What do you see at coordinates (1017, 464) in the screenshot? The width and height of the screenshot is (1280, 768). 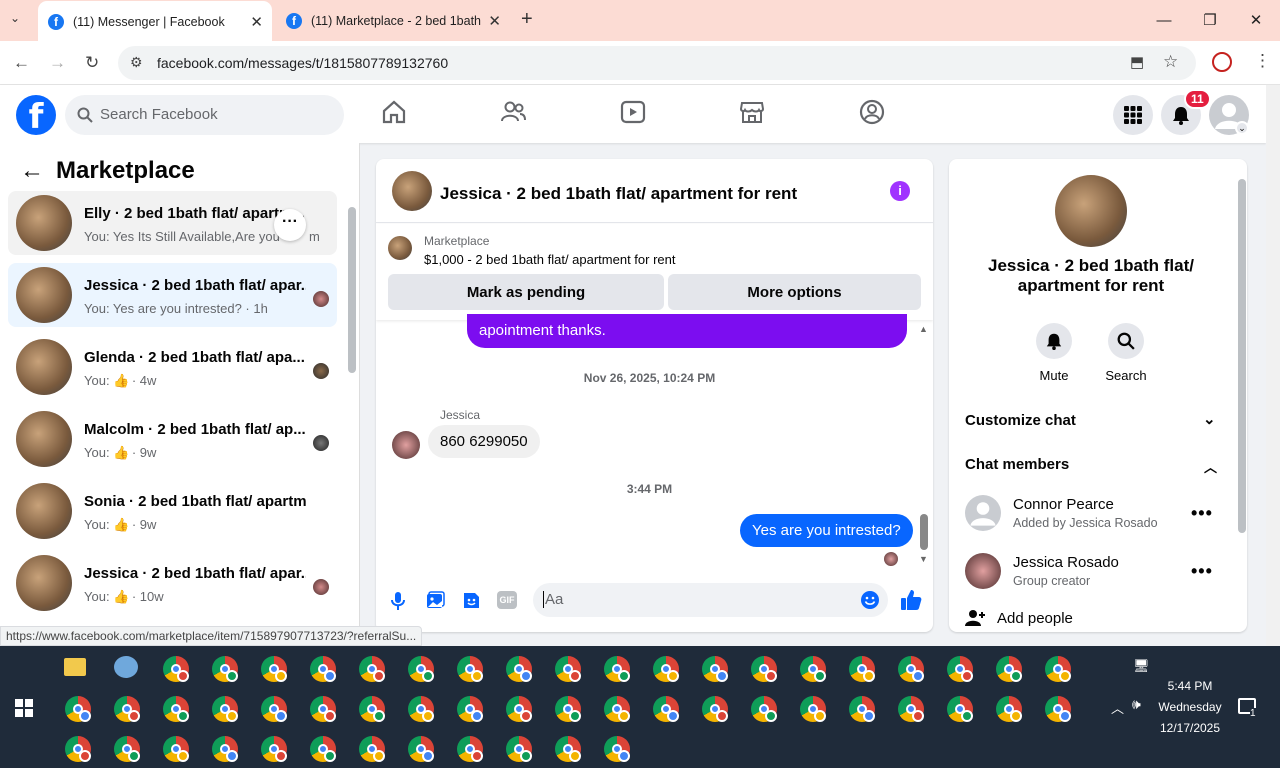 I see `chat-members-row: Chat members` at bounding box center [1017, 464].